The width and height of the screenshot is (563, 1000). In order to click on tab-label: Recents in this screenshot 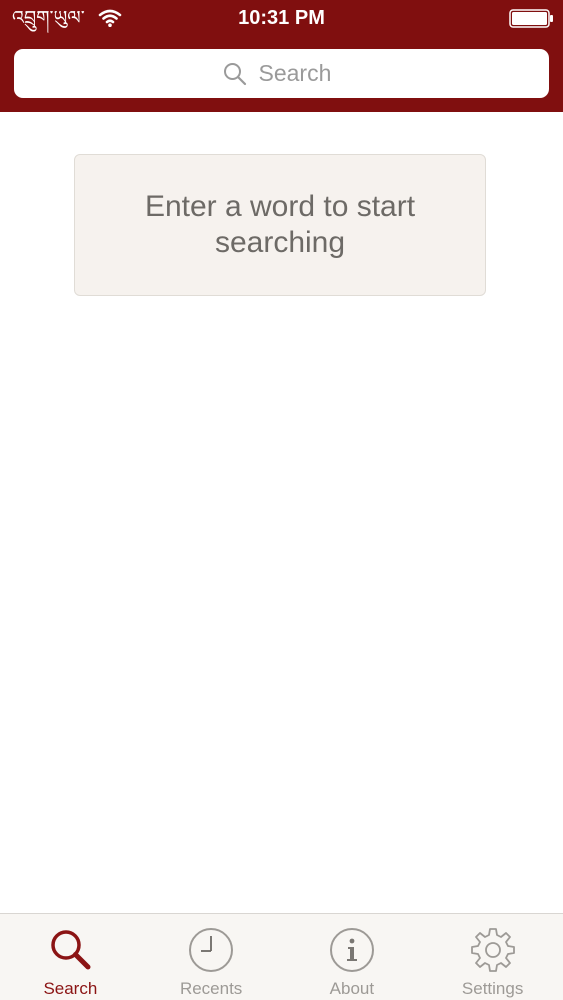, I will do `click(211, 988)`.